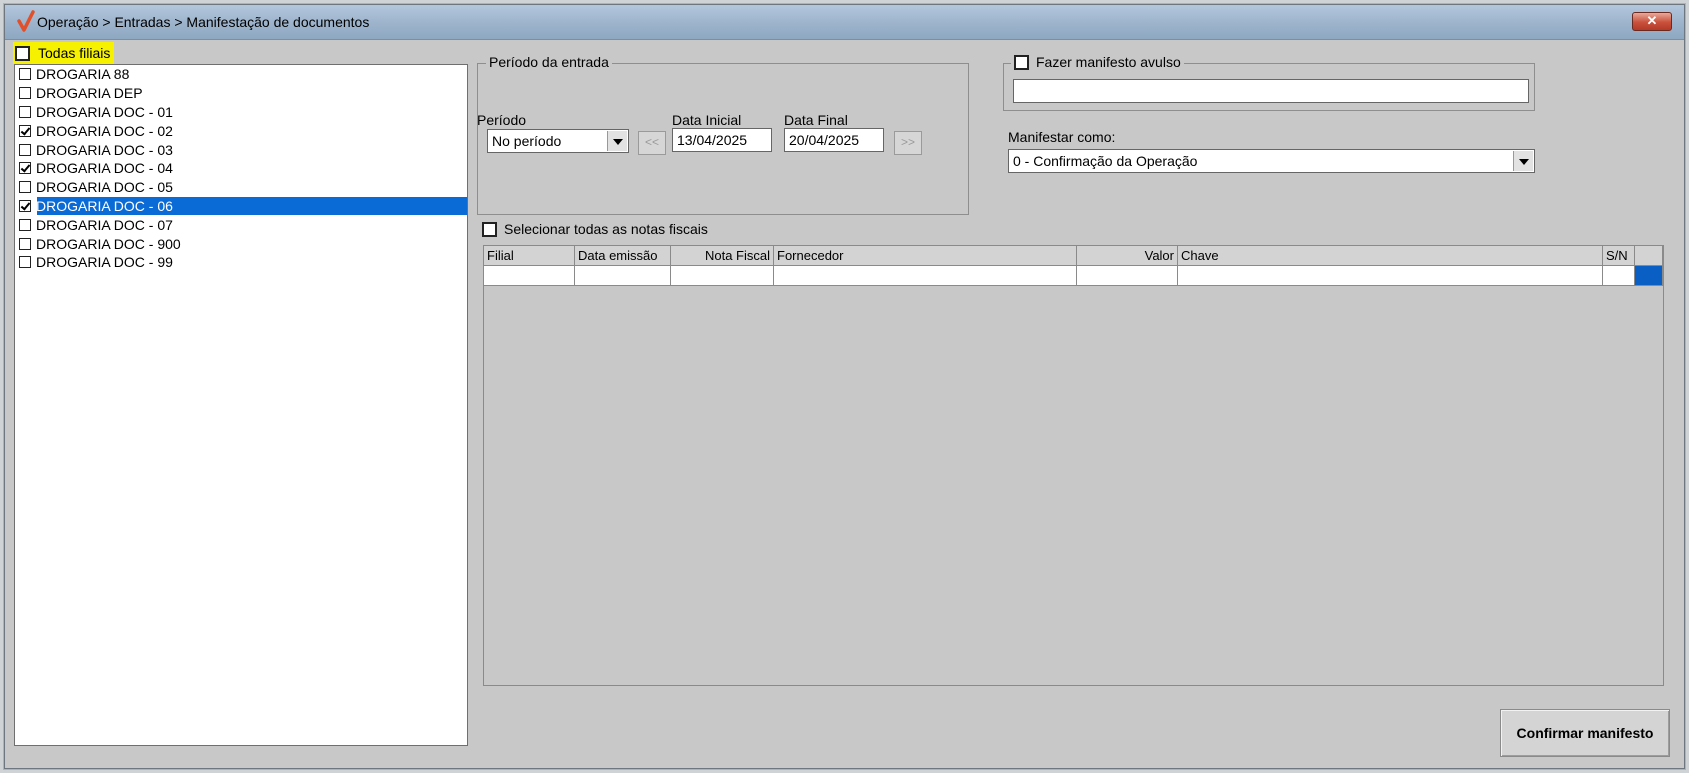 This screenshot has height=773, width=1689. Describe the element at coordinates (241, 187) in the screenshot. I see `branch-item: DROGARIA DOC - 05` at that location.